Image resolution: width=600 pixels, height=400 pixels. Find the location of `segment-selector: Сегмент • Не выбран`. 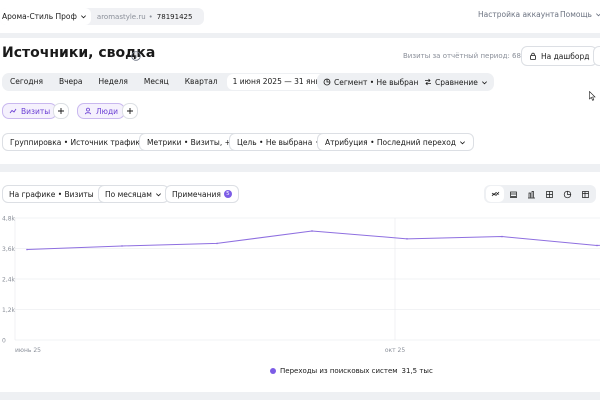

segment-selector: Сегмент • Не выбран is located at coordinates (376, 82).